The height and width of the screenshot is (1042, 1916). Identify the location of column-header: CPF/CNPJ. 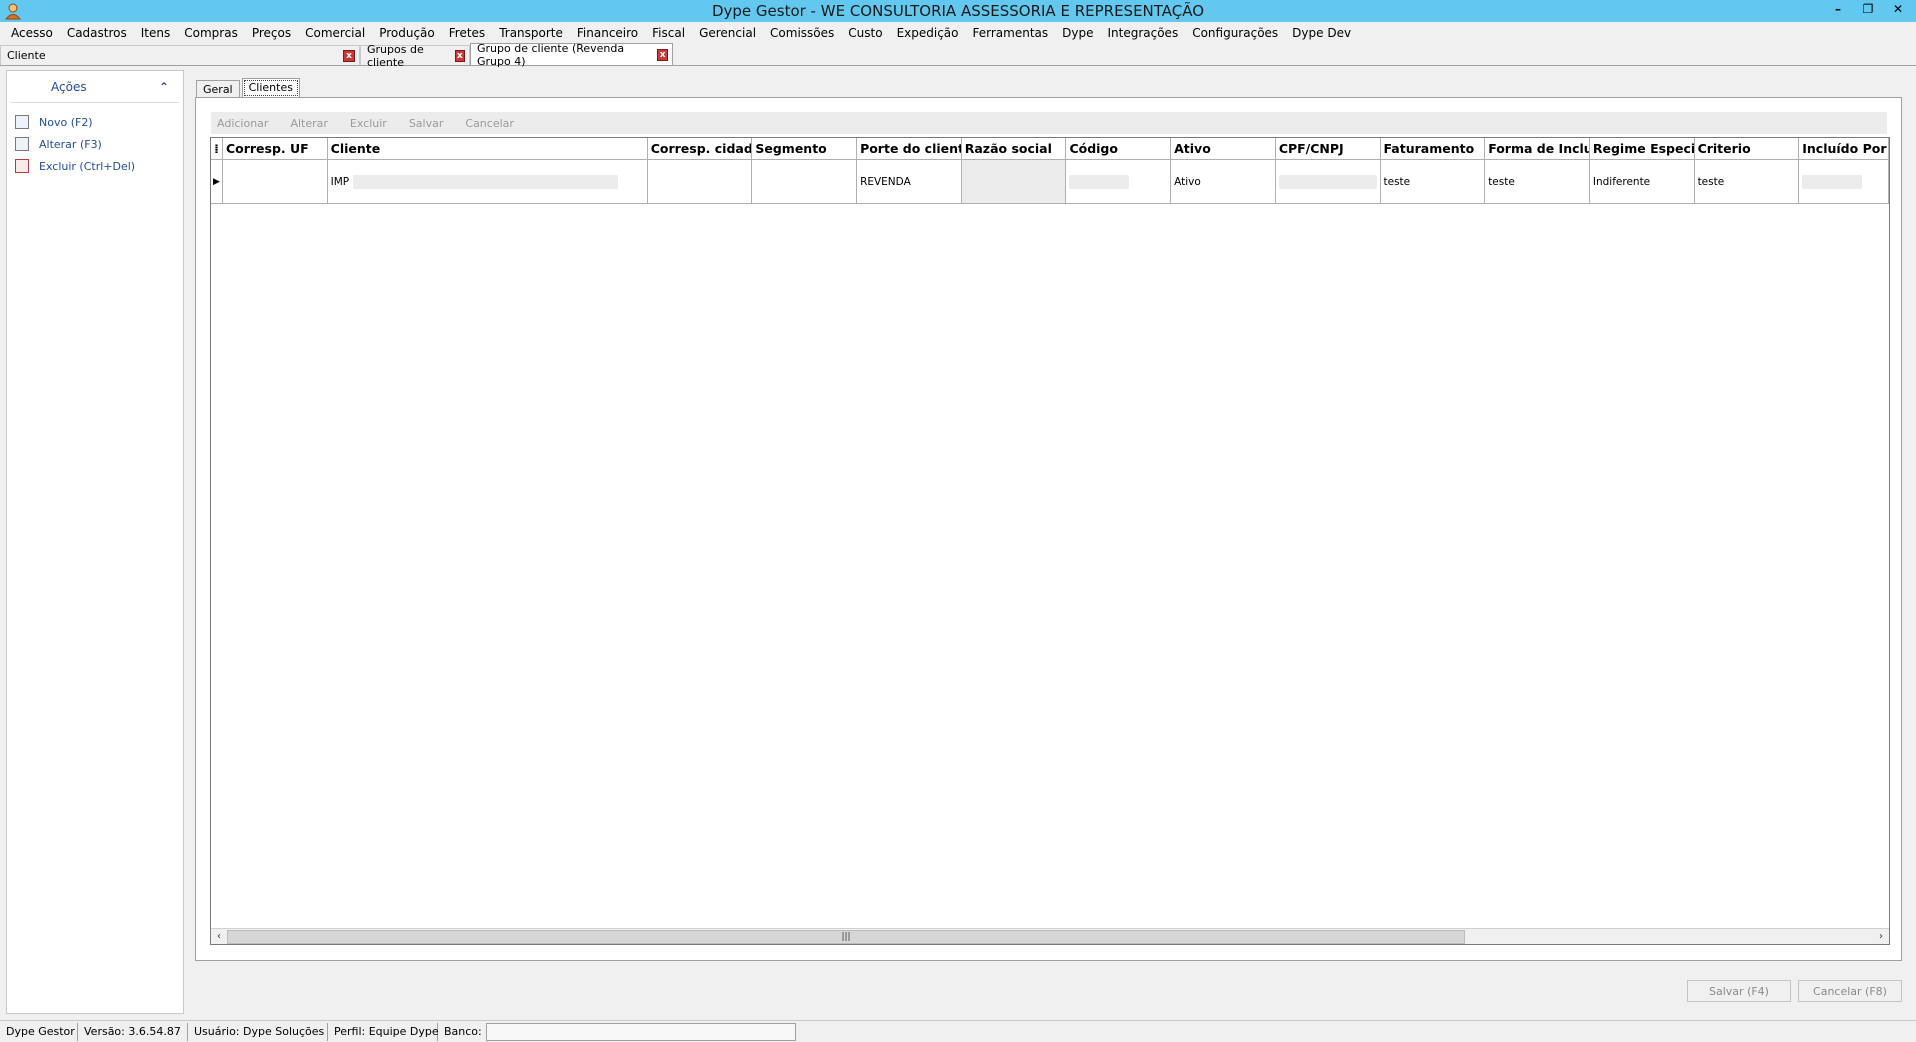
(1328, 148).